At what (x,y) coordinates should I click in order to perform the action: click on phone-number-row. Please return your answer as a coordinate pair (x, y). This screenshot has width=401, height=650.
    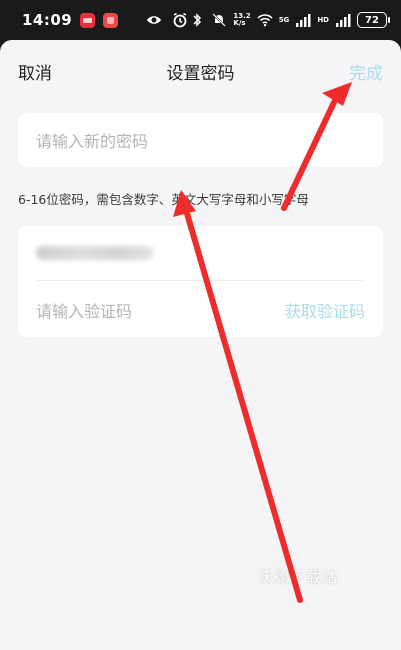
    Looking at the image, I should click on (200, 253).